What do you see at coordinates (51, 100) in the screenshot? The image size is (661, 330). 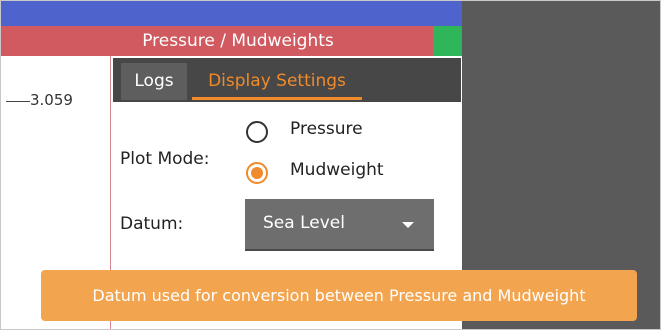 I see `plot-tick-label: 3.059` at bounding box center [51, 100].